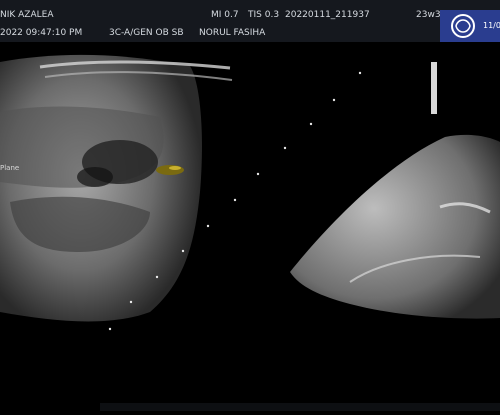 This screenshot has width=500, height=415. What do you see at coordinates (327, 15) in the screenshot?
I see `exam-id: 20220111_211937` at bounding box center [327, 15].